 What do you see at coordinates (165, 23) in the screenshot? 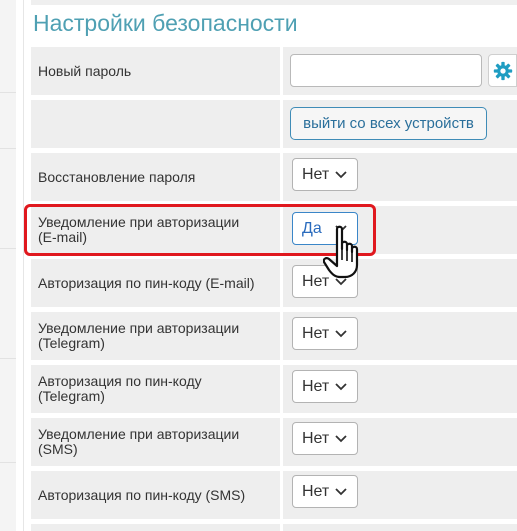
I see `page-title: Настройки безопасности` at bounding box center [165, 23].